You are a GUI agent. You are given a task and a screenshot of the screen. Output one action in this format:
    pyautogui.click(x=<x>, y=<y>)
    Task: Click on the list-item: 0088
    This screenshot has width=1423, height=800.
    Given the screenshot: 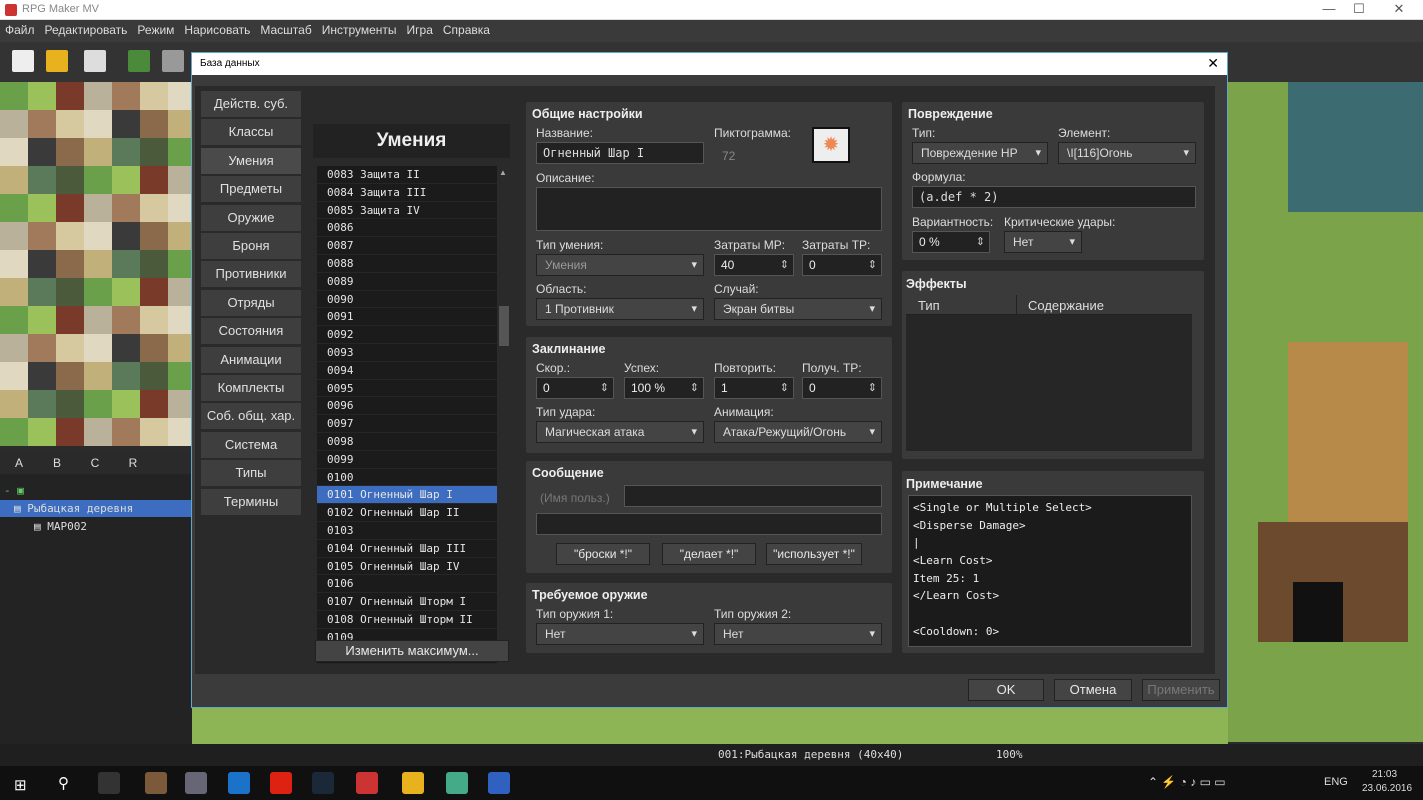 What is the action you would take?
    pyautogui.click(x=407, y=264)
    